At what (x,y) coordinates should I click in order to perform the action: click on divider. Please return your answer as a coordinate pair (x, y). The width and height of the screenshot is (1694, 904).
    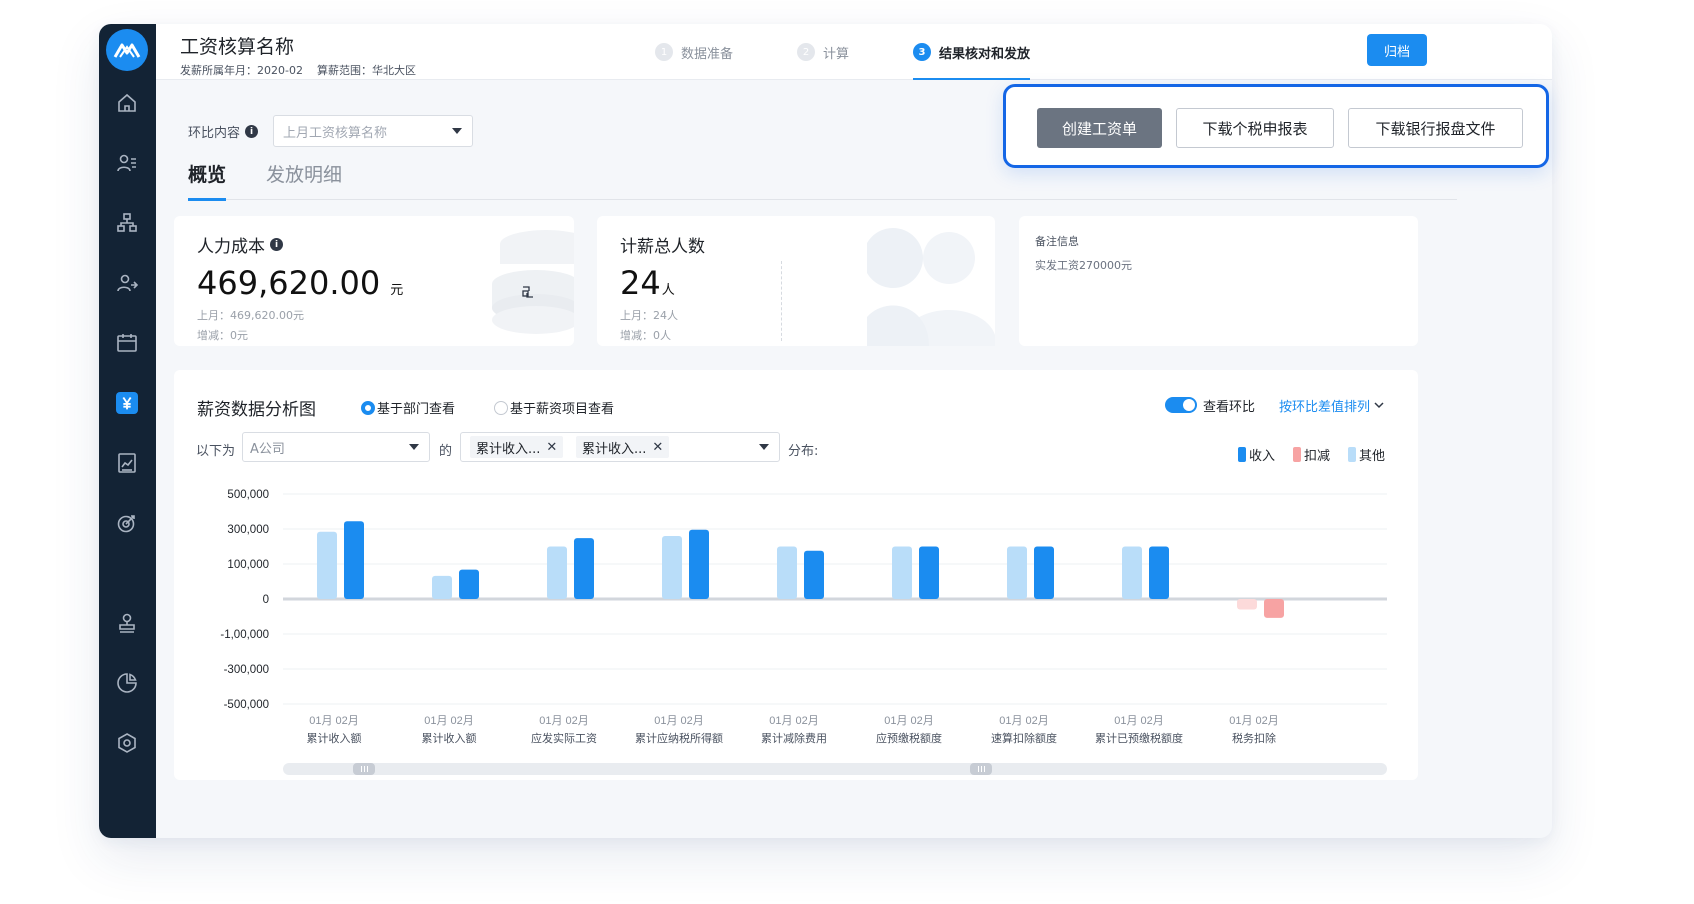
    Looking at the image, I should click on (781, 301).